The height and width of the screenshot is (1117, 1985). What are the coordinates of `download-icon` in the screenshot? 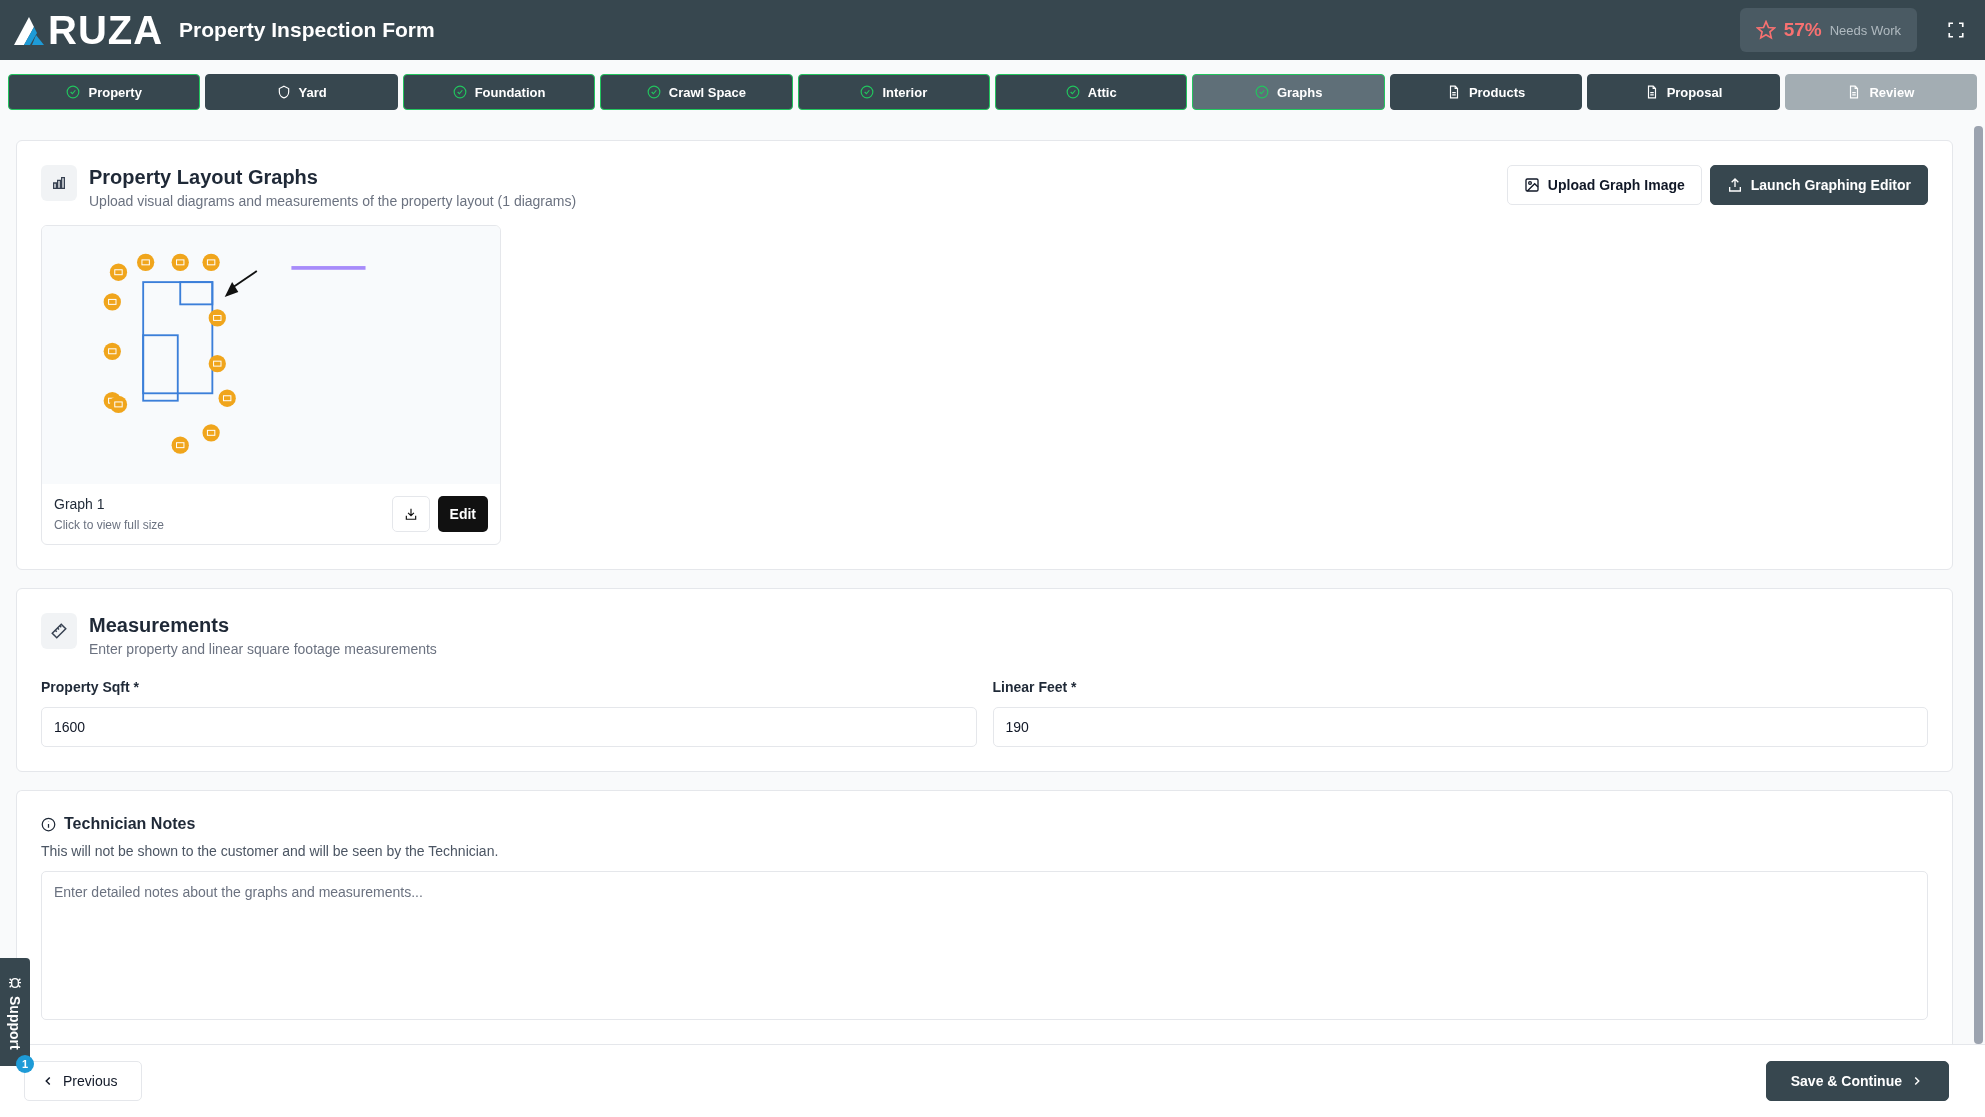 It's located at (410, 514).